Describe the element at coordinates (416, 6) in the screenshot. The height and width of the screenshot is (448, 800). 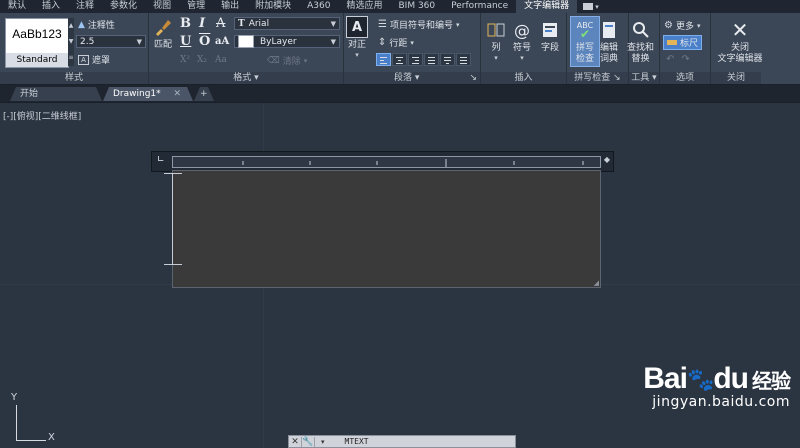
I see `tab-bim360: BIM 360` at that location.